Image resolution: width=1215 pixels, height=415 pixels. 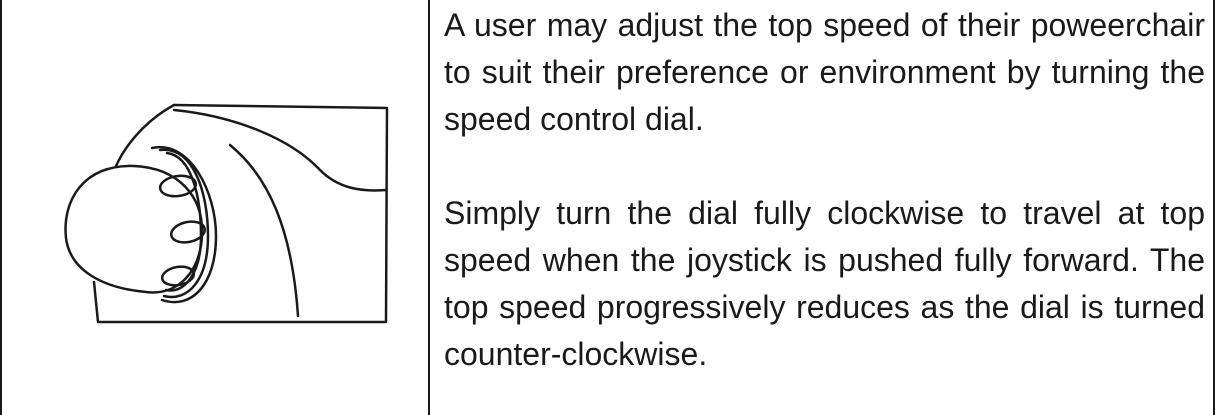 I want to click on housing-upper-curve, so click(x=145, y=135).